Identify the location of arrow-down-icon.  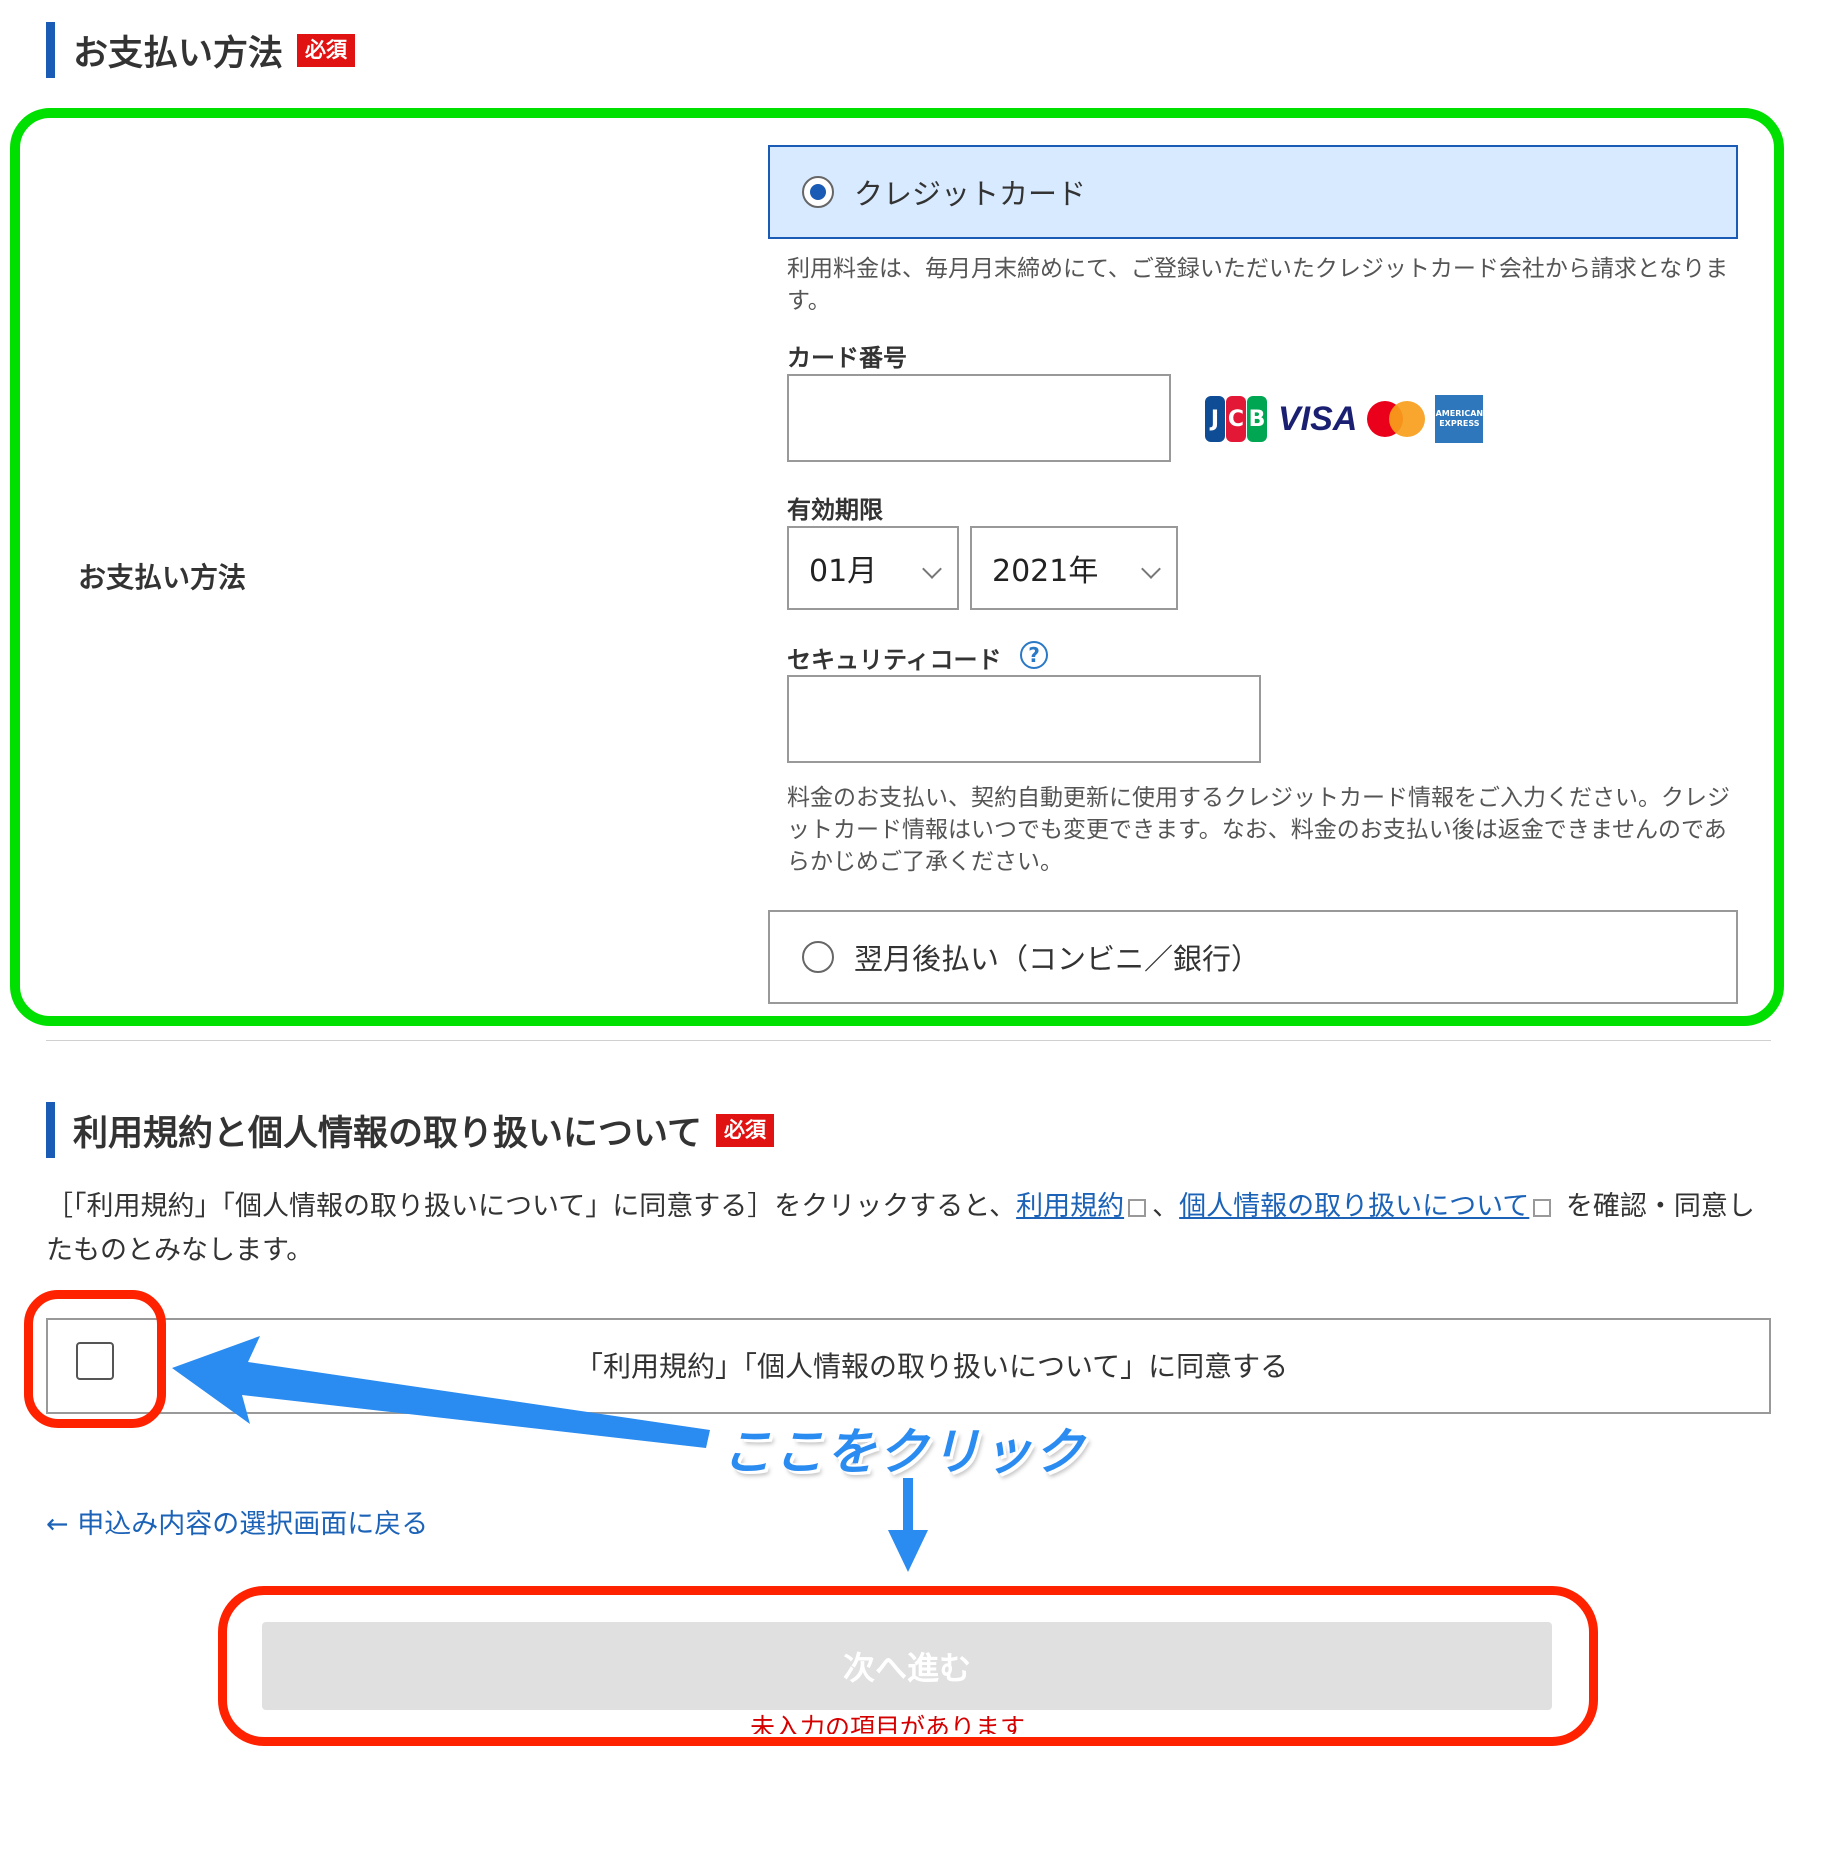
(908, 1525).